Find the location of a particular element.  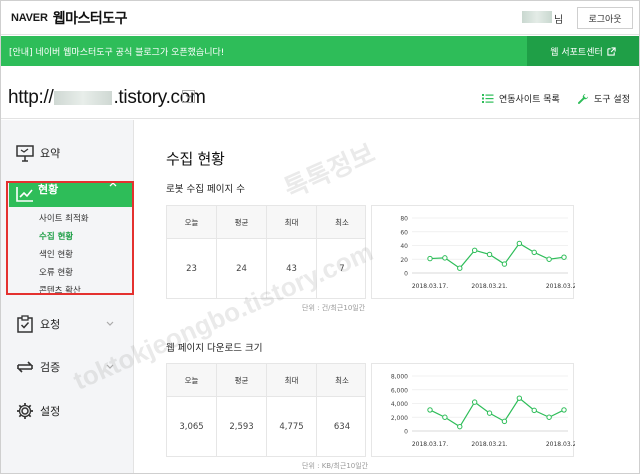

robot-crawl-title: 로봇 수집 페이지 수 is located at coordinates (205, 189).